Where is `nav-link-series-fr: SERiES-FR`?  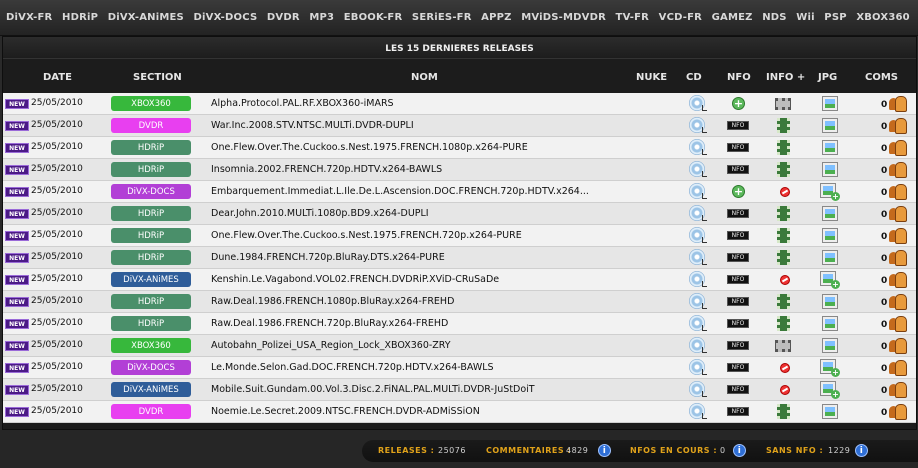 nav-link-series-fr: SERiES-FR is located at coordinates (442, 17).